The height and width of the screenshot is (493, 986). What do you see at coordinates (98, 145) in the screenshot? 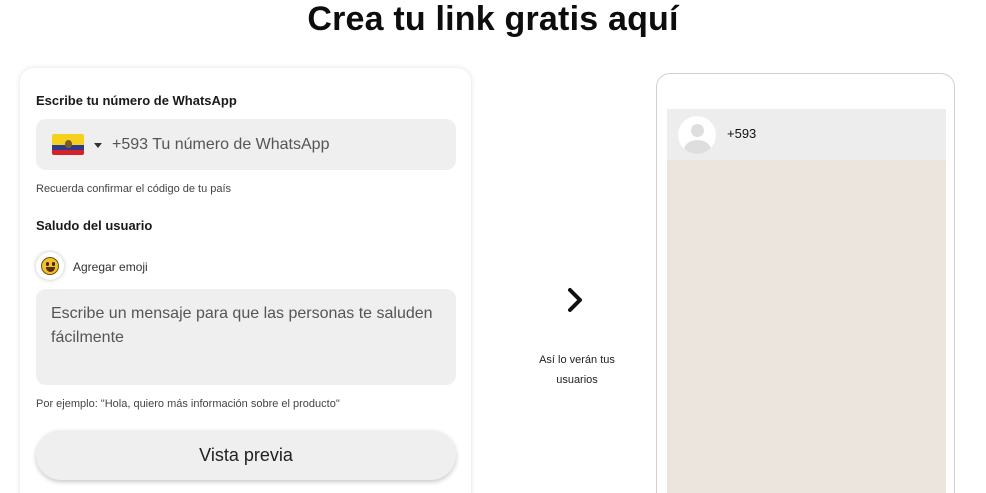
I see `caret-down-icon` at bounding box center [98, 145].